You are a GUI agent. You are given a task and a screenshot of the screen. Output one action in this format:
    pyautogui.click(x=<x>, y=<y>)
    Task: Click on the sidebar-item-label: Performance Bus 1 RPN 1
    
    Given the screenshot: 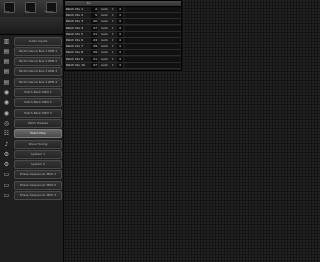 What is the action you would take?
    pyautogui.click(x=38, y=51)
    